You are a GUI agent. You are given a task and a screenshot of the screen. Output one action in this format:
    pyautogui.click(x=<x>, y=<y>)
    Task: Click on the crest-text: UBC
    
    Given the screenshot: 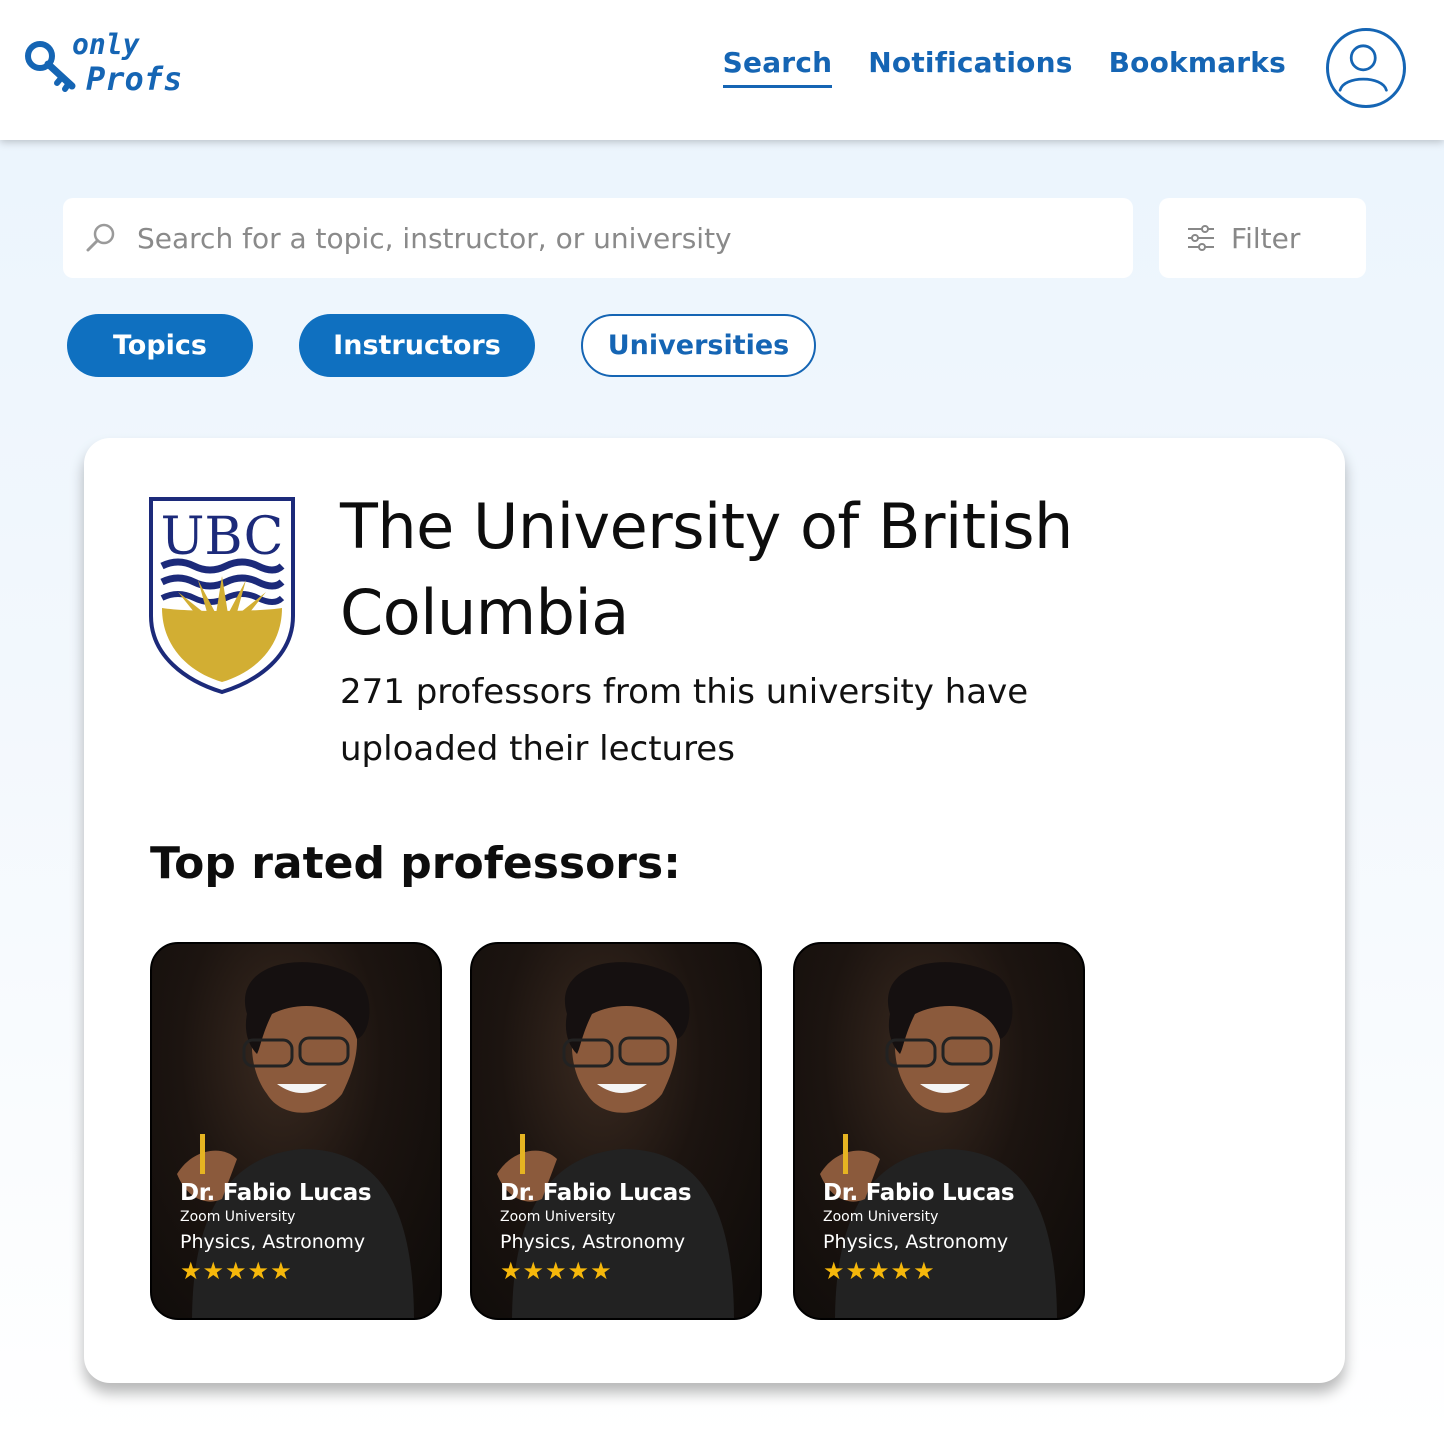 What is the action you would take?
    pyautogui.click(x=222, y=537)
    